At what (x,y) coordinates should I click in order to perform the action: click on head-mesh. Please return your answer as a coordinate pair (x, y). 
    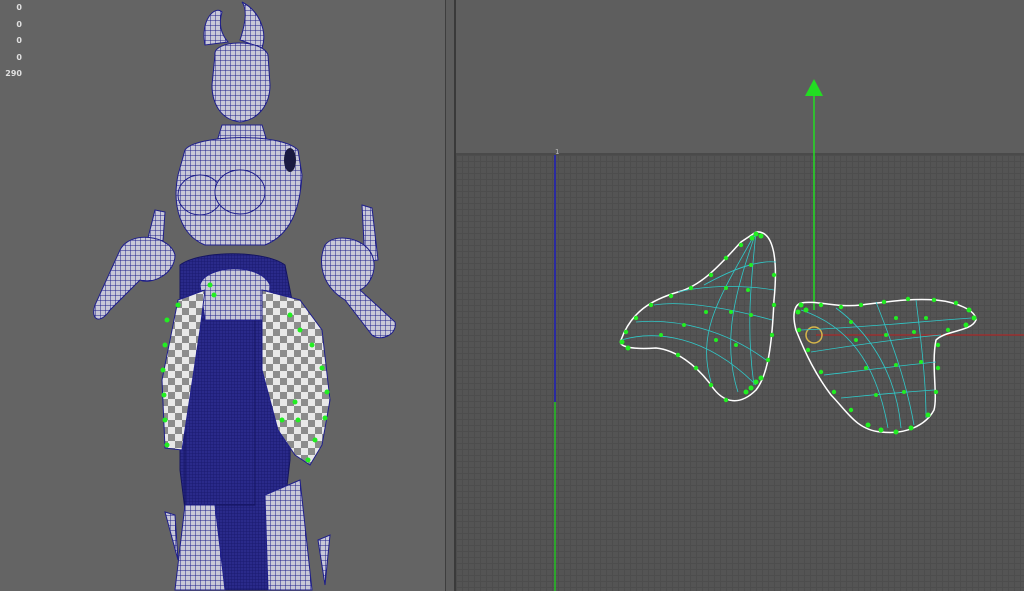
    Looking at the image, I should click on (241, 82).